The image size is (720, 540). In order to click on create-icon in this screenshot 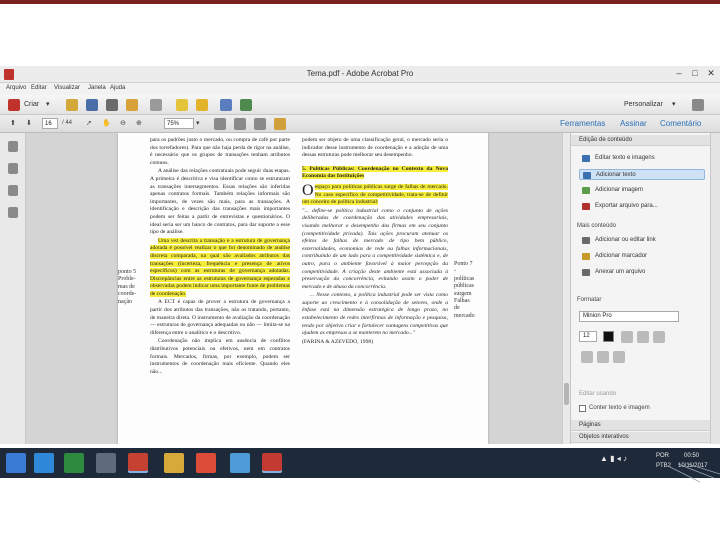, I will do `click(14, 105)`.